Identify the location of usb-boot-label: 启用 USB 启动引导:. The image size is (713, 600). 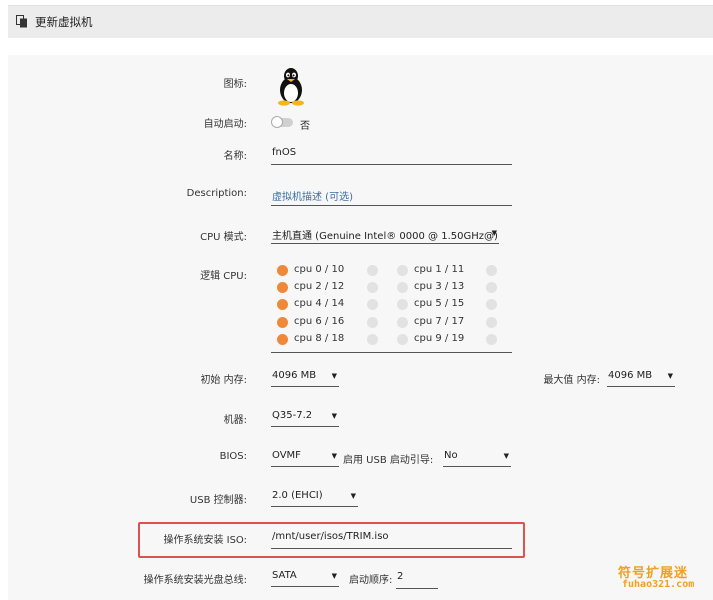
(388, 460).